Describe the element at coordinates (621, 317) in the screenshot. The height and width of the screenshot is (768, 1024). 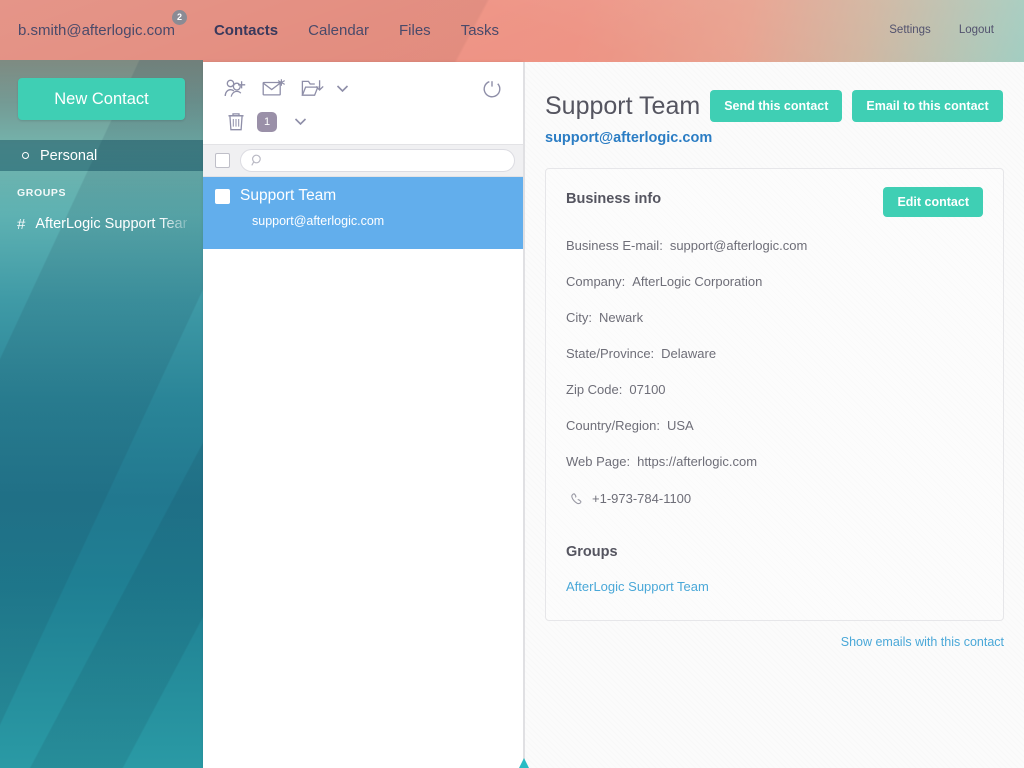
I see `field-value: Newark` at that location.